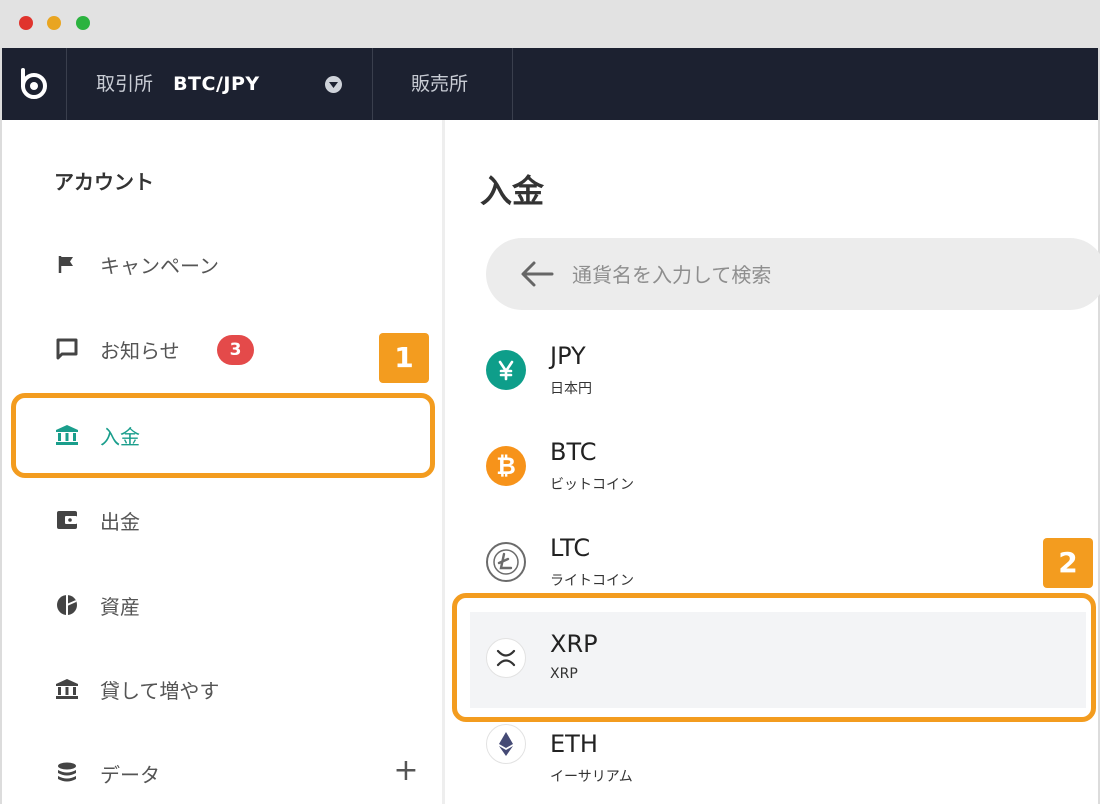 The width and height of the screenshot is (1100, 804). What do you see at coordinates (778, 468) in the screenshot?
I see `currency-row-btc: ₿ BTC ビットコイン` at bounding box center [778, 468].